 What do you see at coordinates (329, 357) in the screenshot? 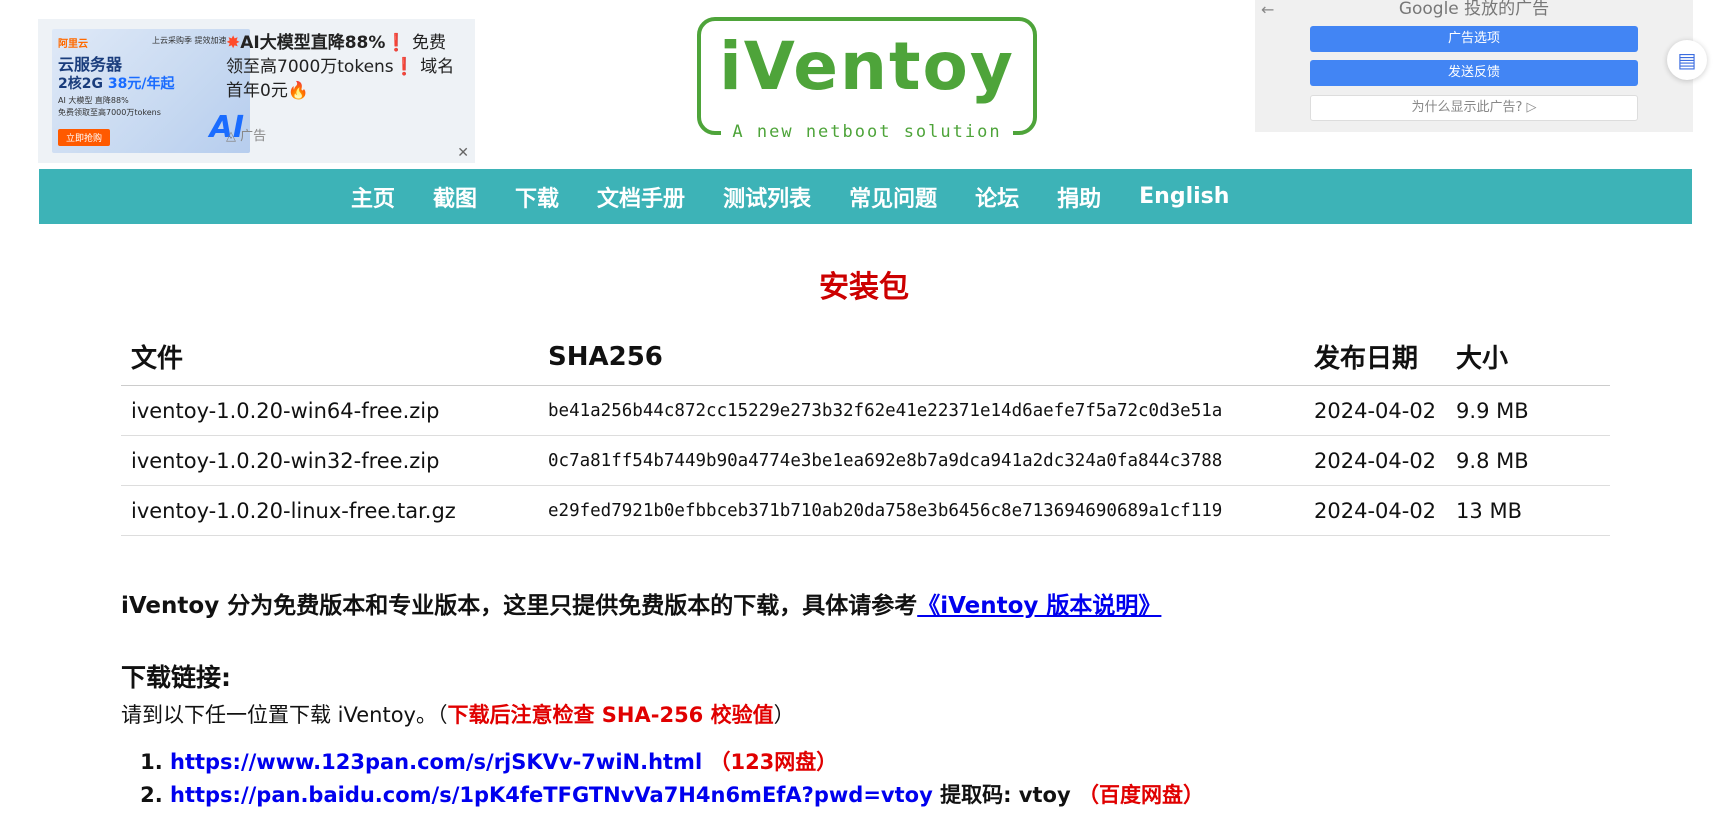
I see `header-file: 文件` at bounding box center [329, 357].